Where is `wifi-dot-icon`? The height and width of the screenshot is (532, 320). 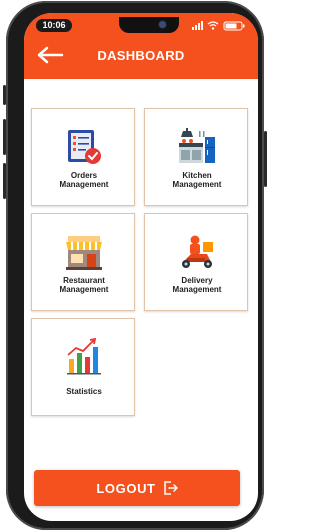 wifi-dot-icon is located at coordinates (213, 28).